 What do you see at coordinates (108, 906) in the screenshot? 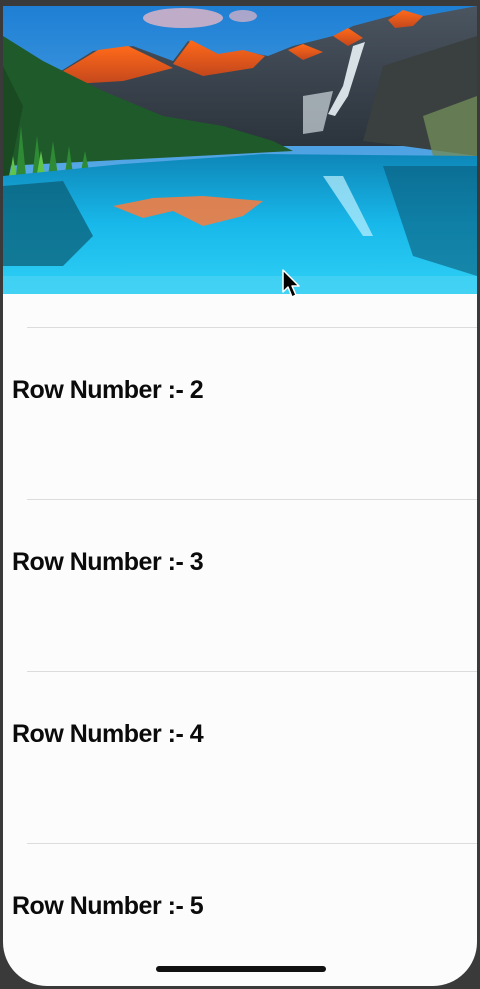
I see `row-label: Row Number :- 5` at bounding box center [108, 906].